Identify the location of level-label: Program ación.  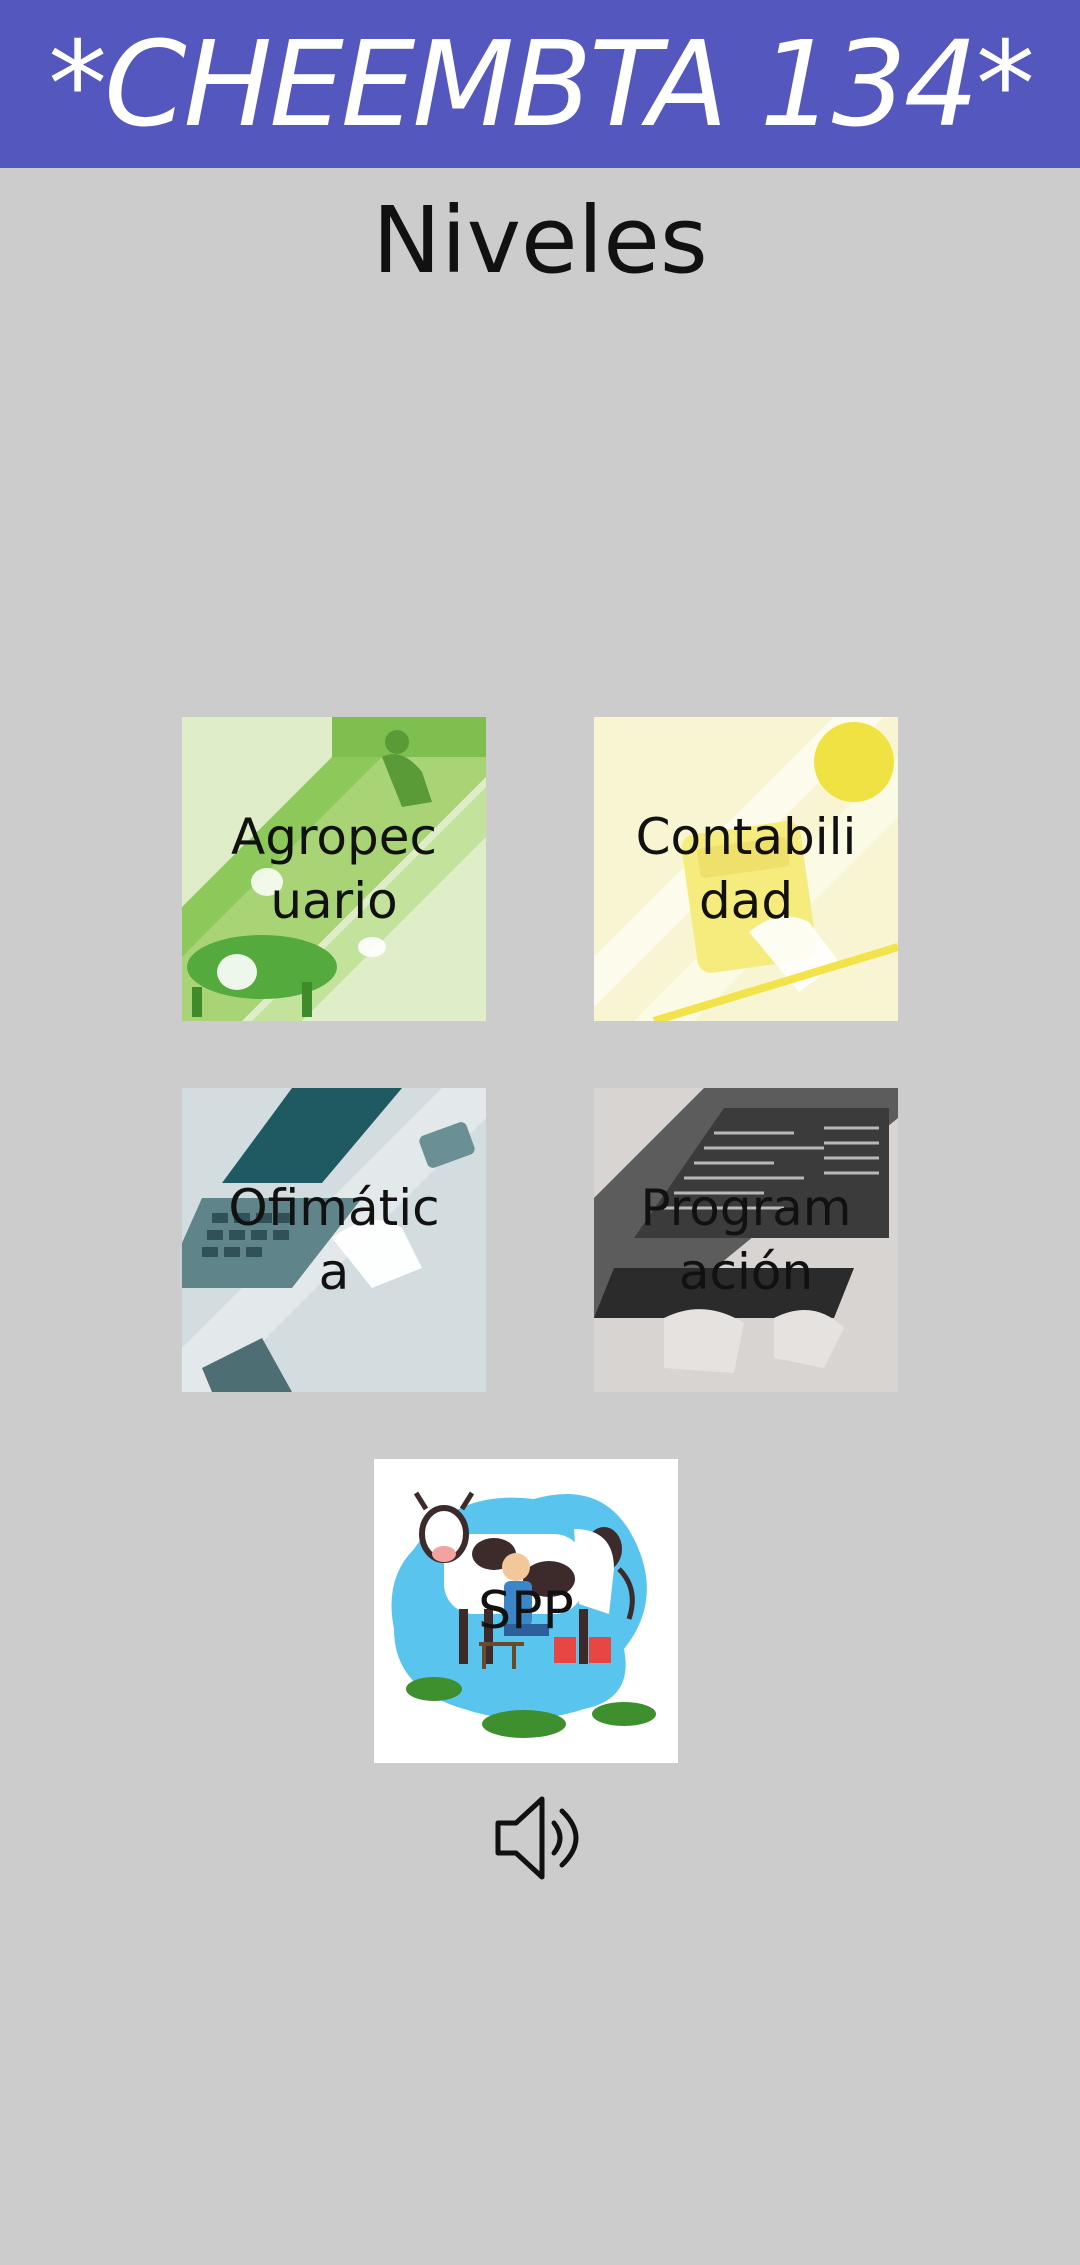
(746, 1240).